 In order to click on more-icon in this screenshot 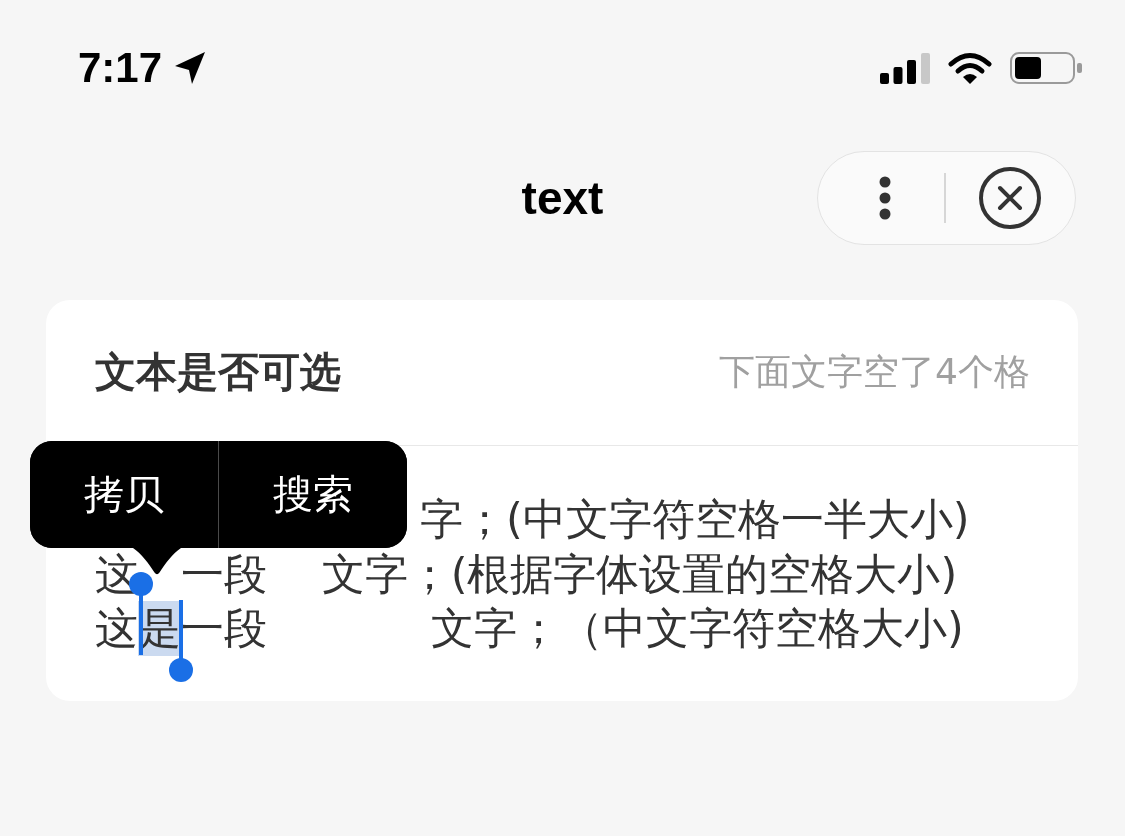, I will do `click(885, 198)`.